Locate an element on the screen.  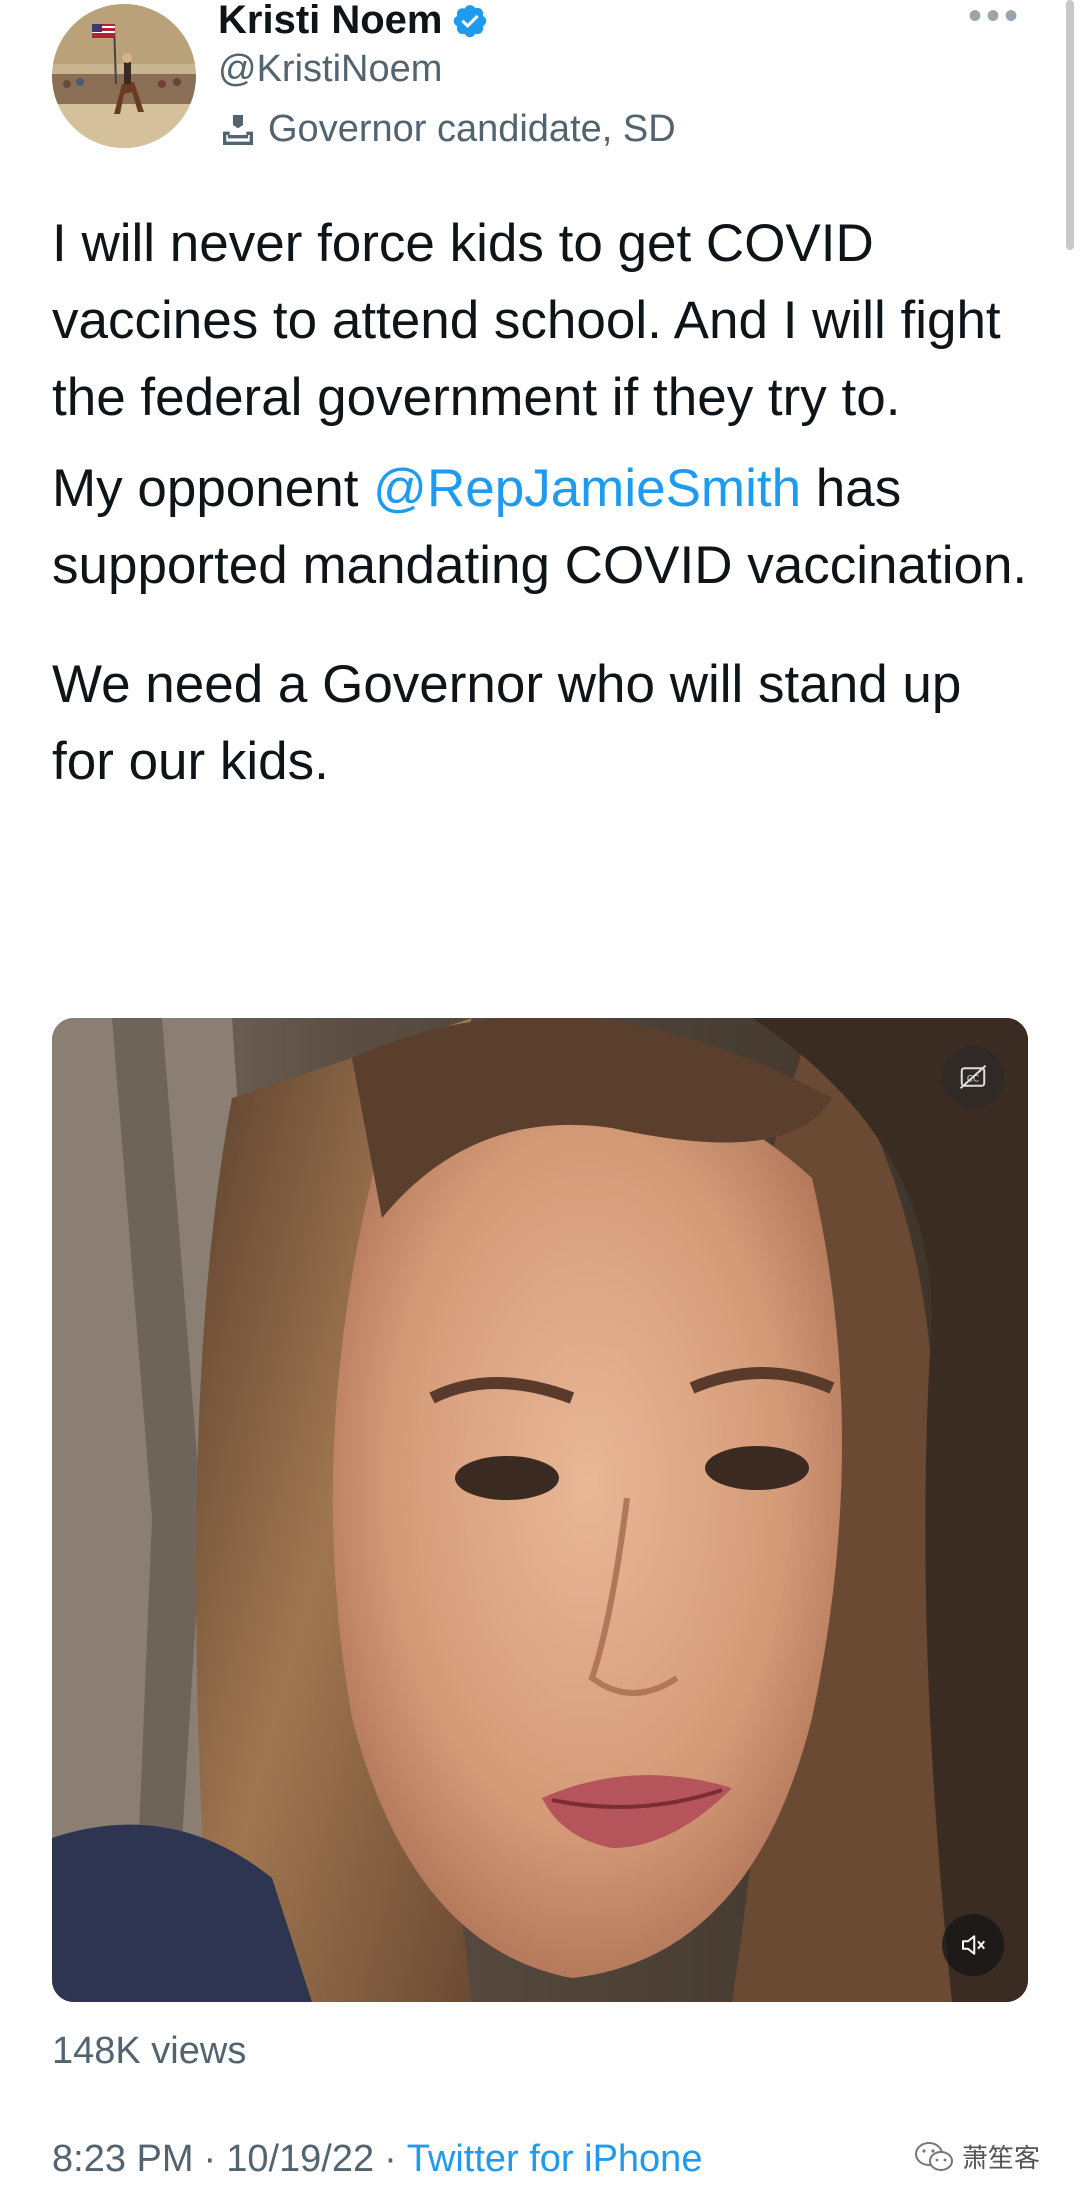
author-name-row: Kristi Noem is located at coordinates (353, 21).